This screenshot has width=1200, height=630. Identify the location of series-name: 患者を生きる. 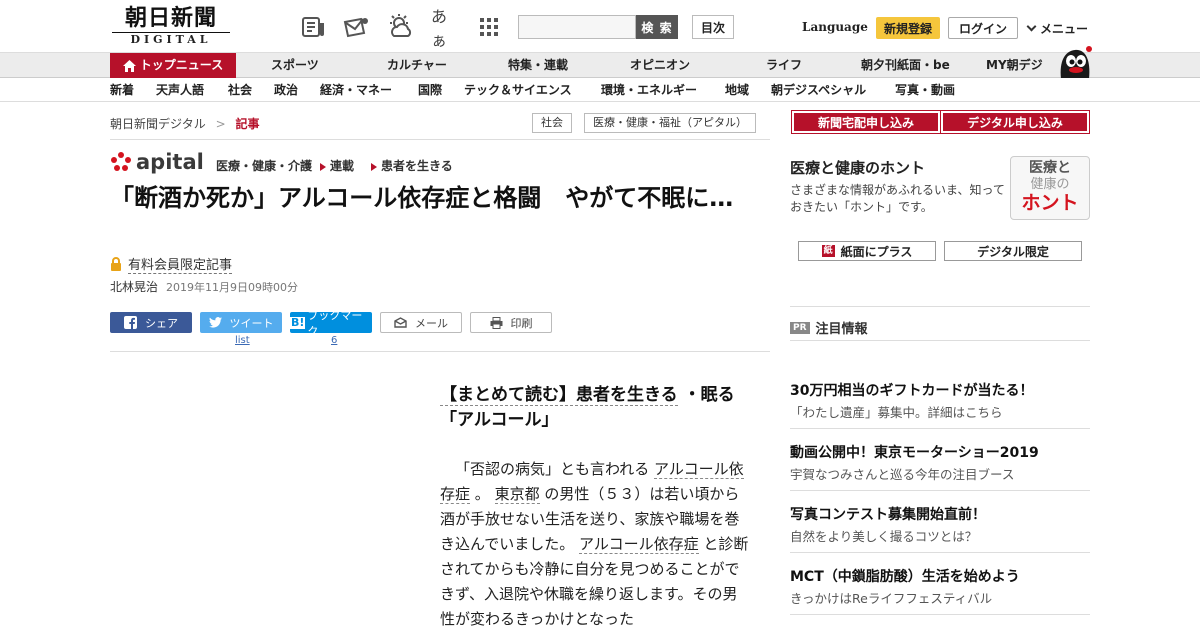
(417, 166).